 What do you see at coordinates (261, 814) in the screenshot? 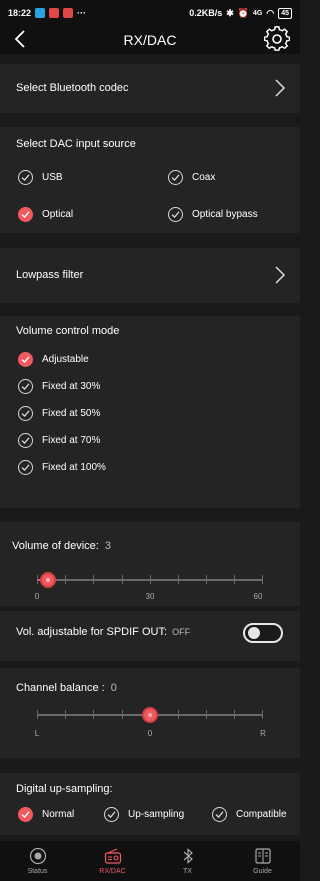
I see `radio-option-label: Compatible` at bounding box center [261, 814].